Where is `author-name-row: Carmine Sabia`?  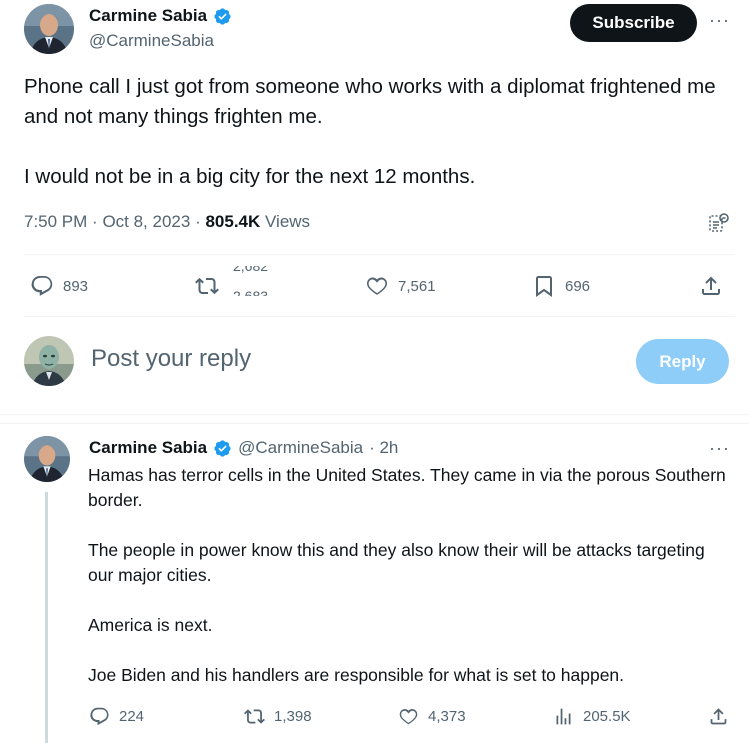
author-name-row: Carmine Sabia is located at coordinates (160, 16).